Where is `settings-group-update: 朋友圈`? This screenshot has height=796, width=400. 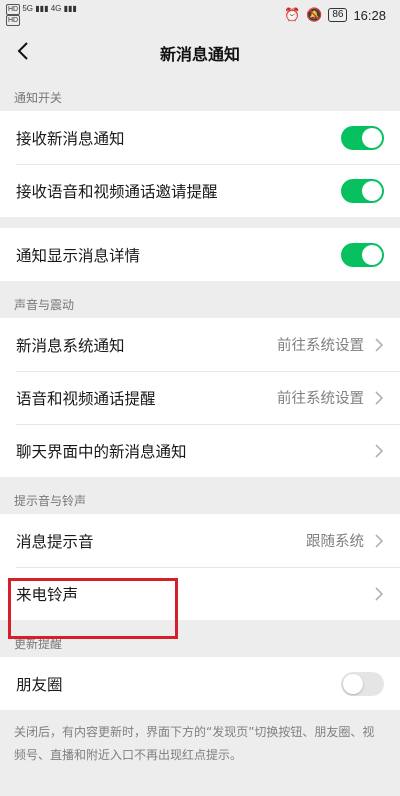
settings-group-update: 朋友圈 is located at coordinates (200, 683).